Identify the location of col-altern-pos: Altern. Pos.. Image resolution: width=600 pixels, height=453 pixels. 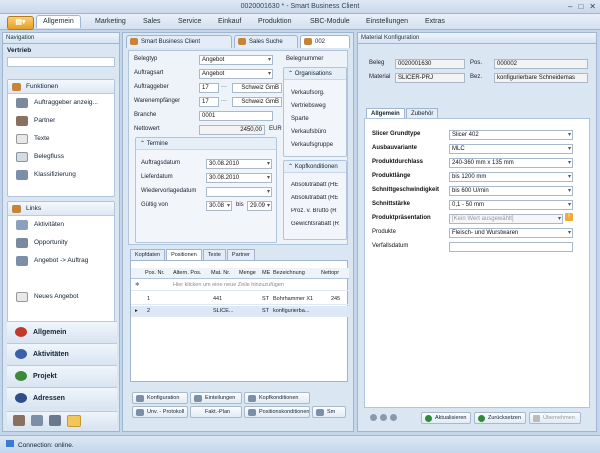
(187, 273).